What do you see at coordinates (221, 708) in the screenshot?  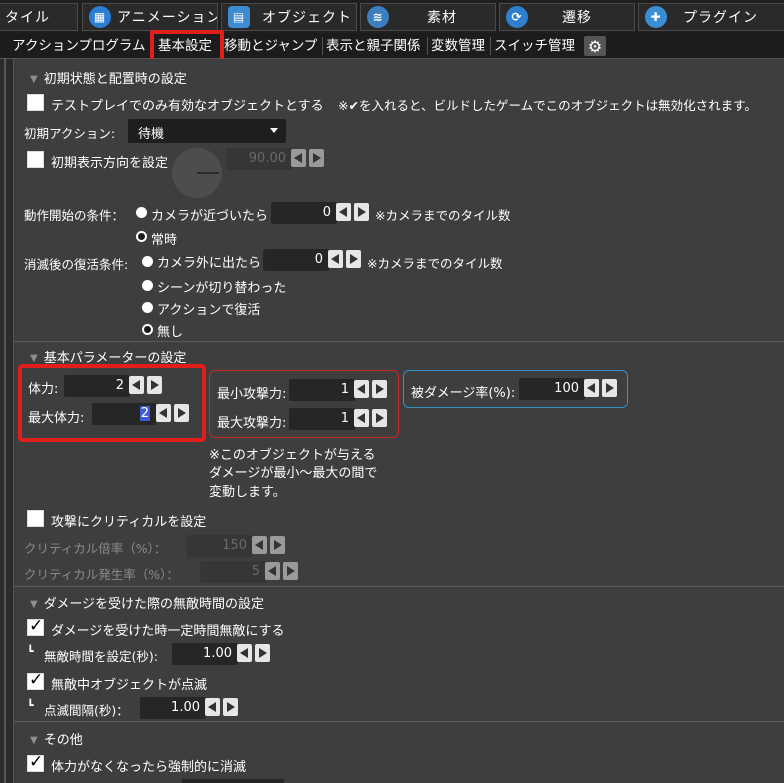 I see `blink-interval-stepper` at bounding box center [221, 708].